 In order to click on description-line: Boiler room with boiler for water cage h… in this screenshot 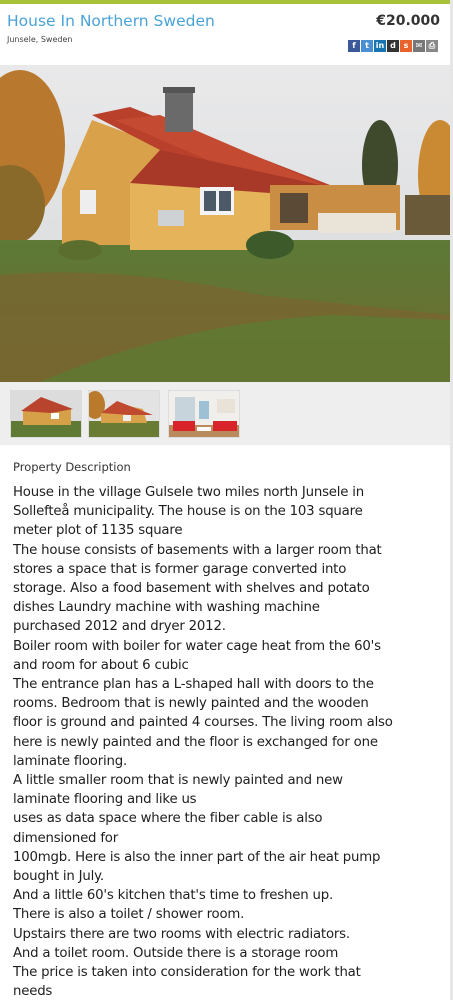, I will do `click(197, 646)`.